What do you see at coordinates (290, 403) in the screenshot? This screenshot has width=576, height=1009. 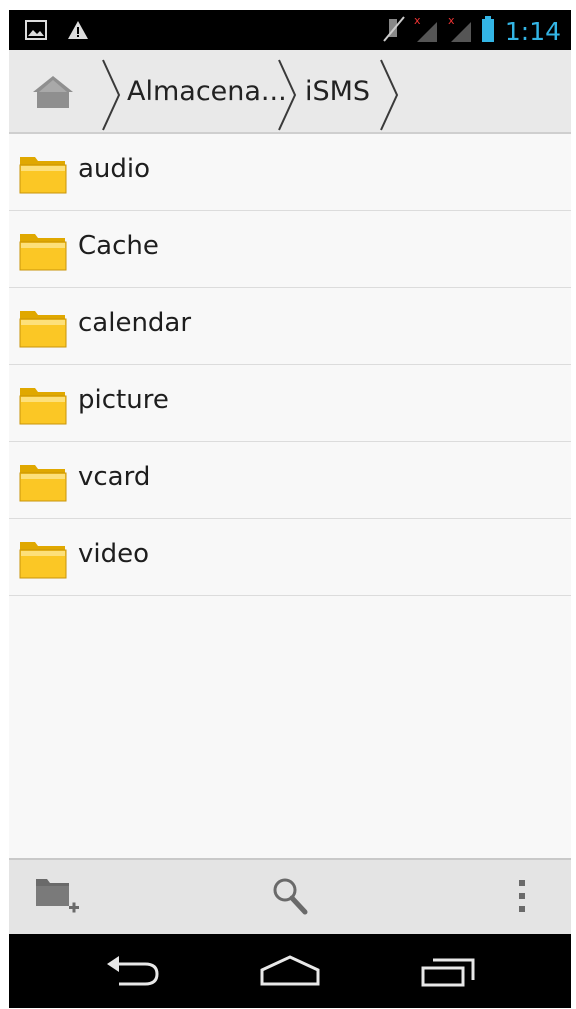 I see `list-item: picture` at bounding box center [290, 403].